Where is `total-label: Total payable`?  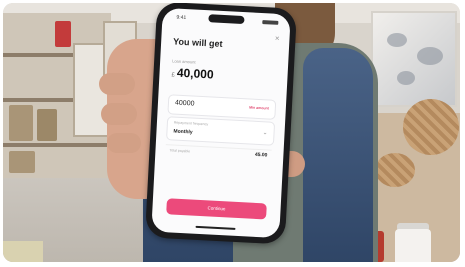
total-label: Total payable is located at coordinates (180, 151).